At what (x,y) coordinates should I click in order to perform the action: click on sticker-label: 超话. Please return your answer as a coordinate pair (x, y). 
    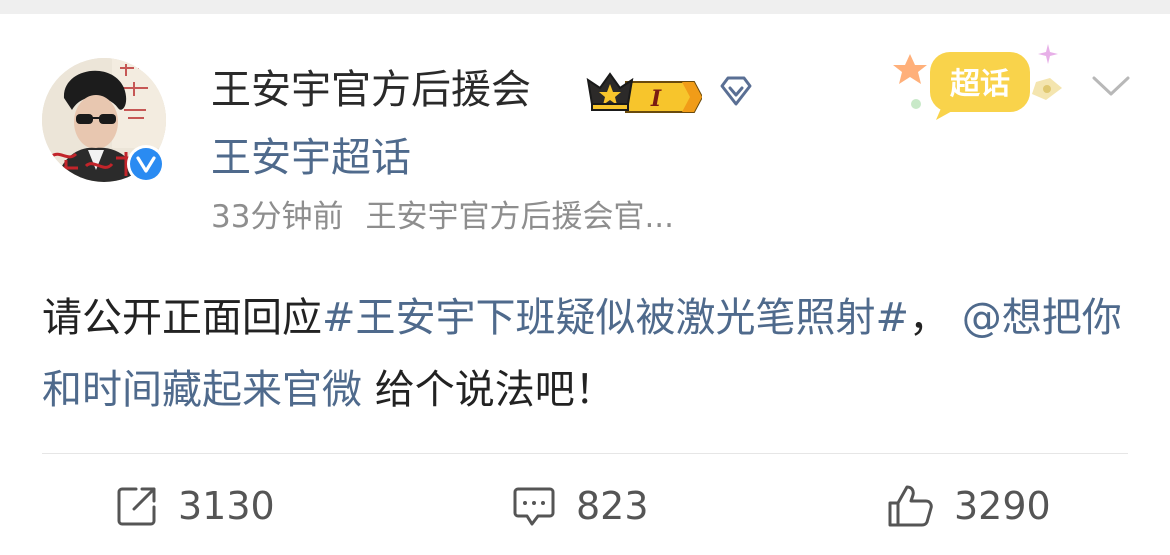
    Looking at the image, I should click on (980, 84).